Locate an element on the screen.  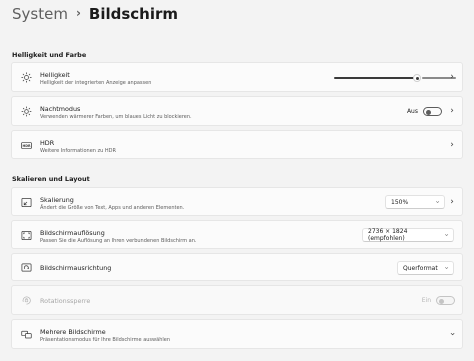
scaling-chevron-icon: › is located at coordinates (452, 202).